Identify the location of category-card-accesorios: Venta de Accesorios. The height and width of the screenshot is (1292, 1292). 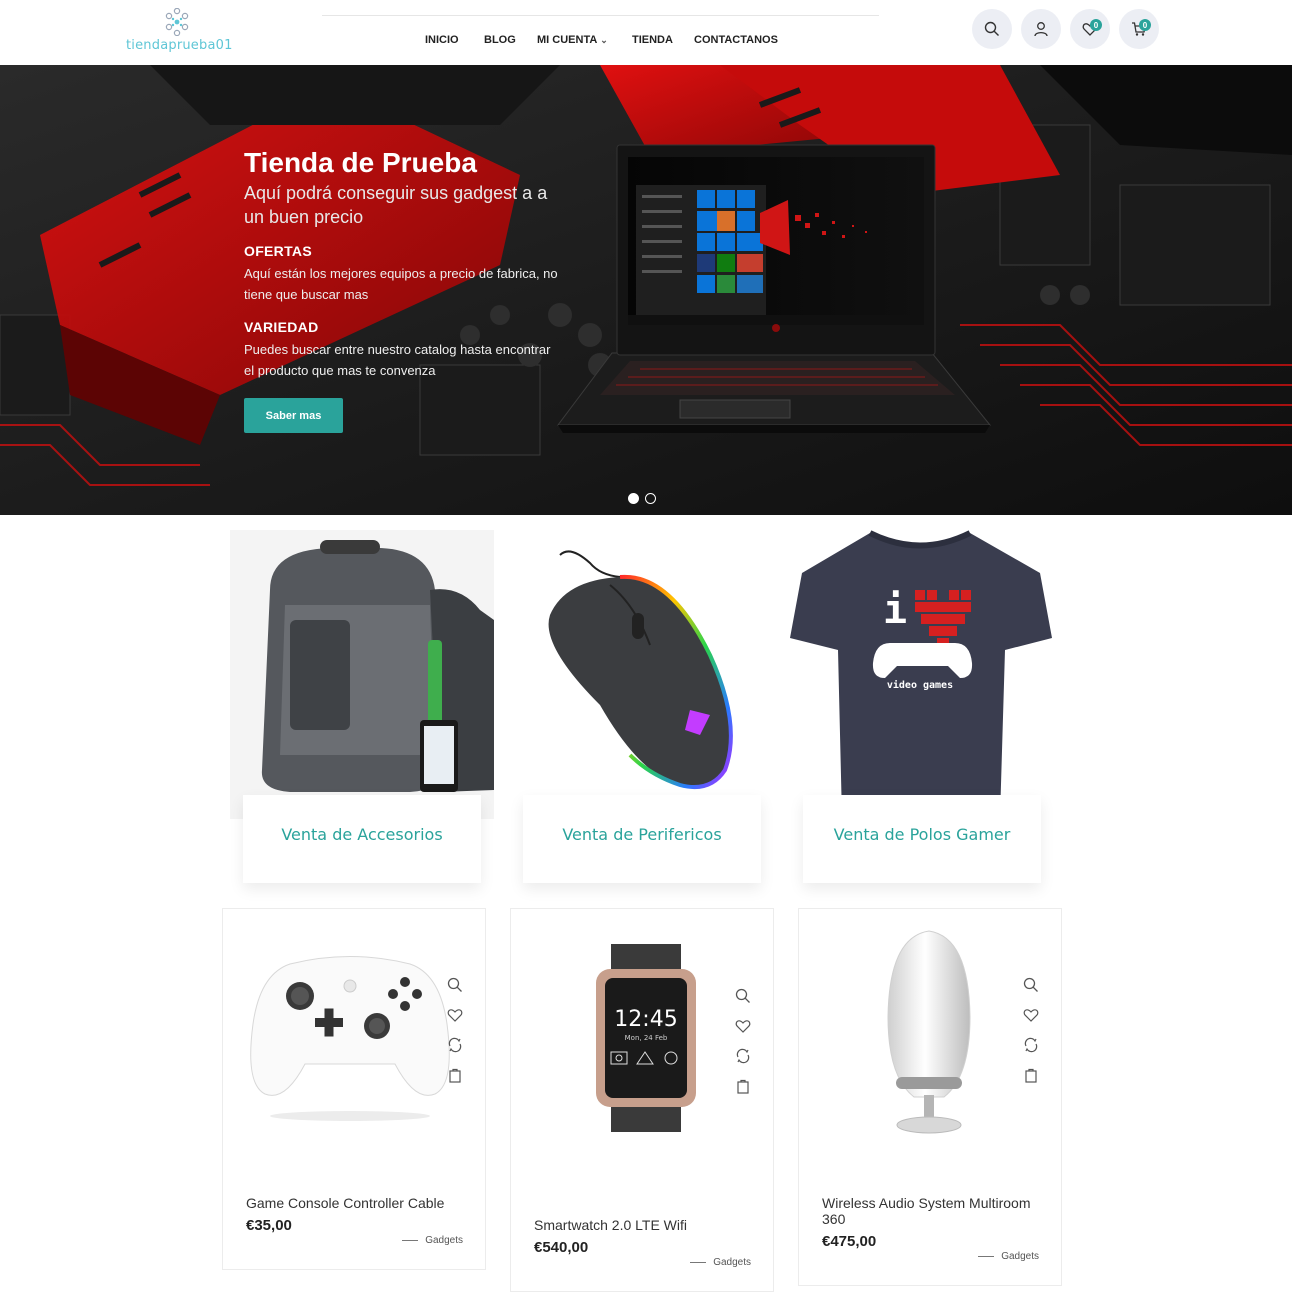
(362, 839).